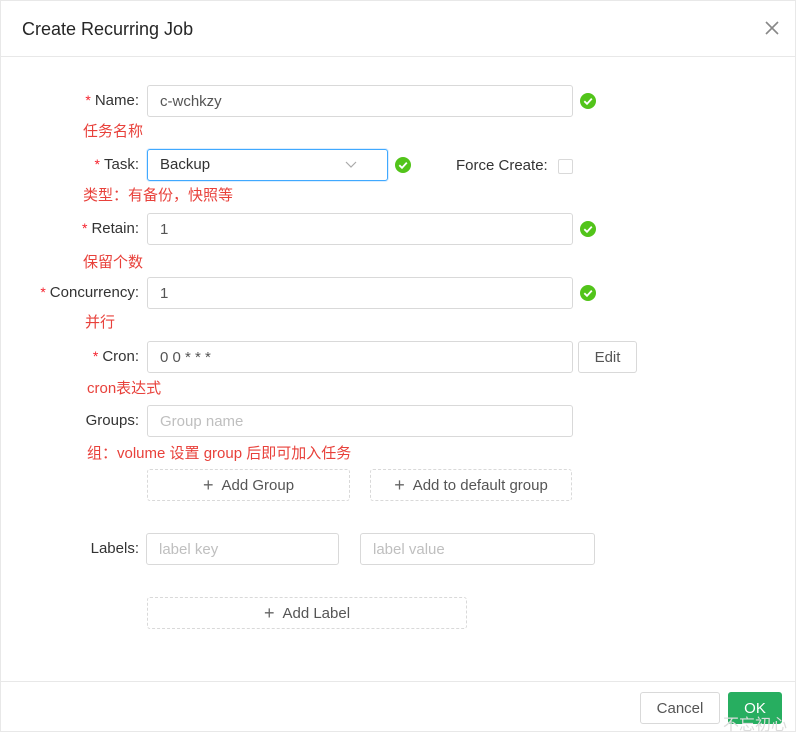 Image resolution: width=796 pixels, height=735 pixels. I want to click on add-to-default-group-button: + Add to default group, so click(471, 485).